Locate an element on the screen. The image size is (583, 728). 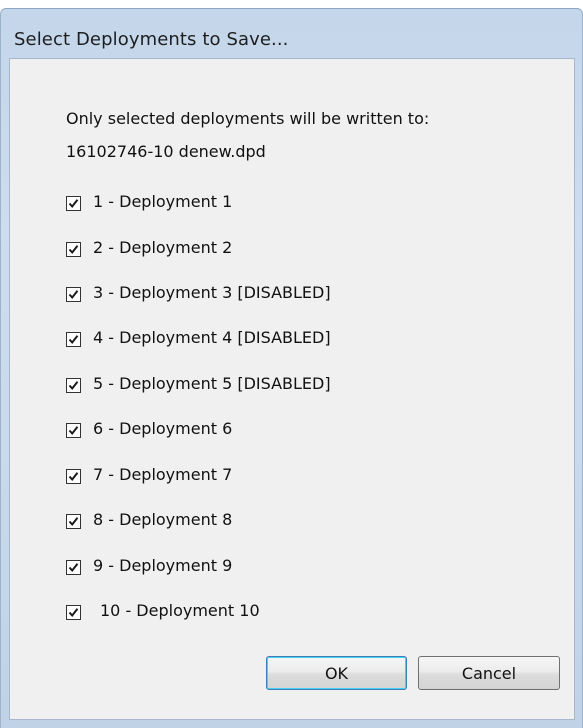
deployment-label: 1 - Deployment 1 is located at coordinates (163, 201).